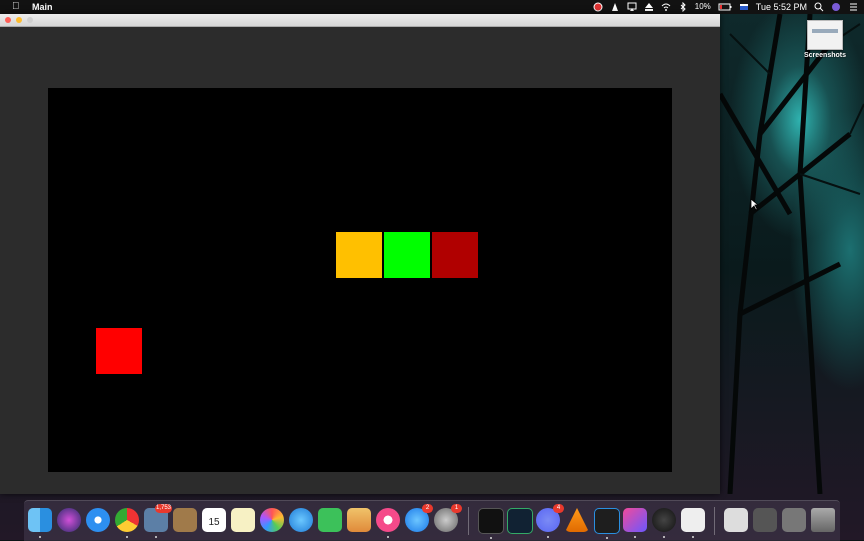 Image resolution: width=864 pixels, height=541 pixels. Describe the element at coordinates (607, 523) in the screenshot. I see `vscode-icon` at that location.